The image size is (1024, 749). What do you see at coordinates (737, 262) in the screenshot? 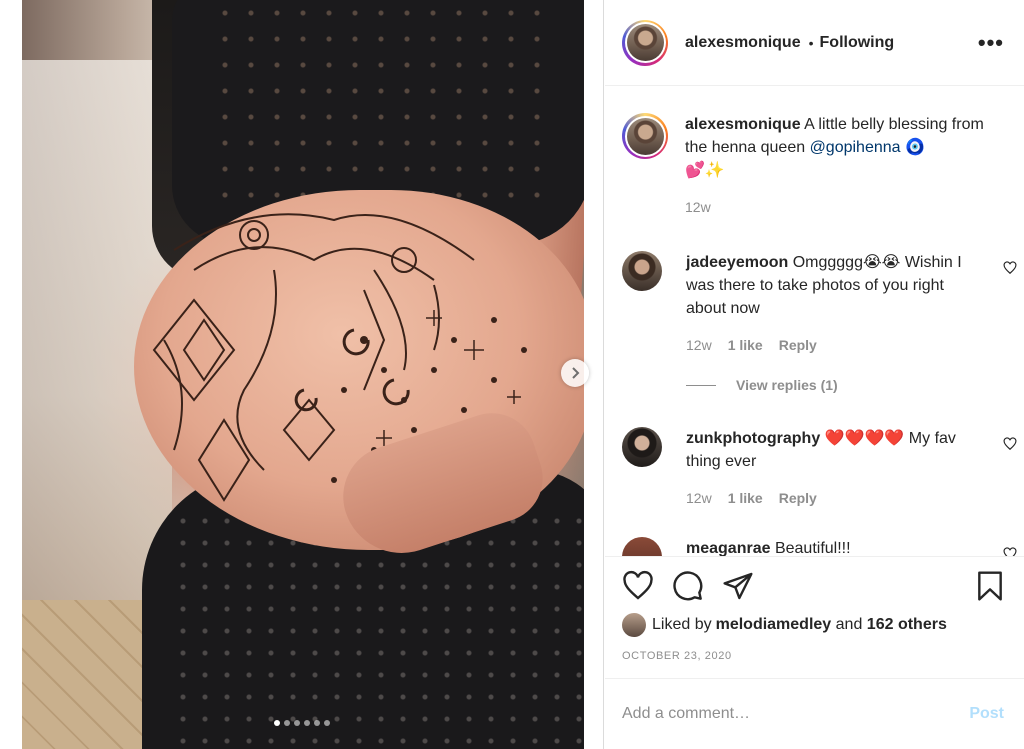
I see `comment-username: jadeeyemoon` at bounding box center [737, 262].